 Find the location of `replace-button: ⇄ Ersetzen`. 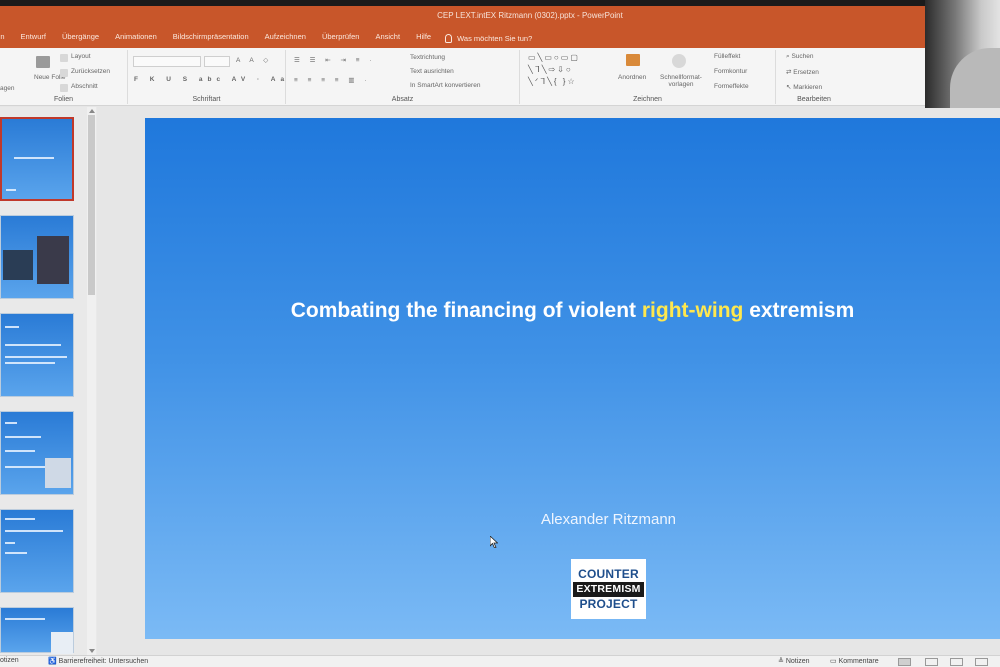

replace-button: ⇄ Ersetzen is located at coordinates (802, 72).